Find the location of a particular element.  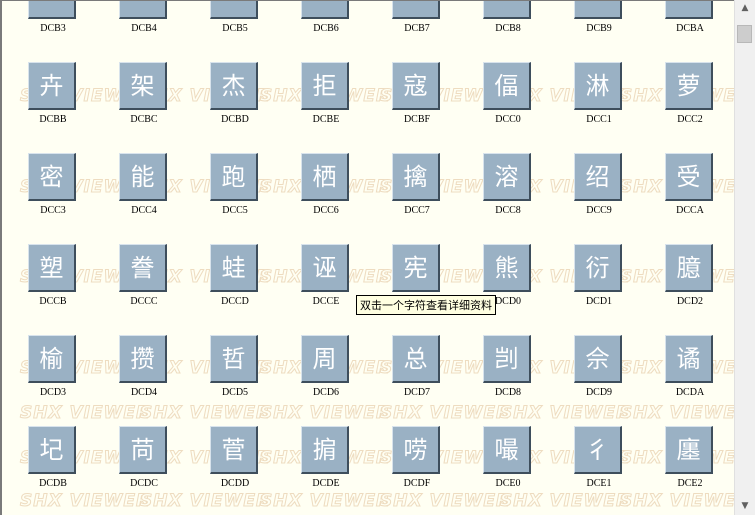

character-cell: 卉 DCBB is located at coordinates (56, 97).